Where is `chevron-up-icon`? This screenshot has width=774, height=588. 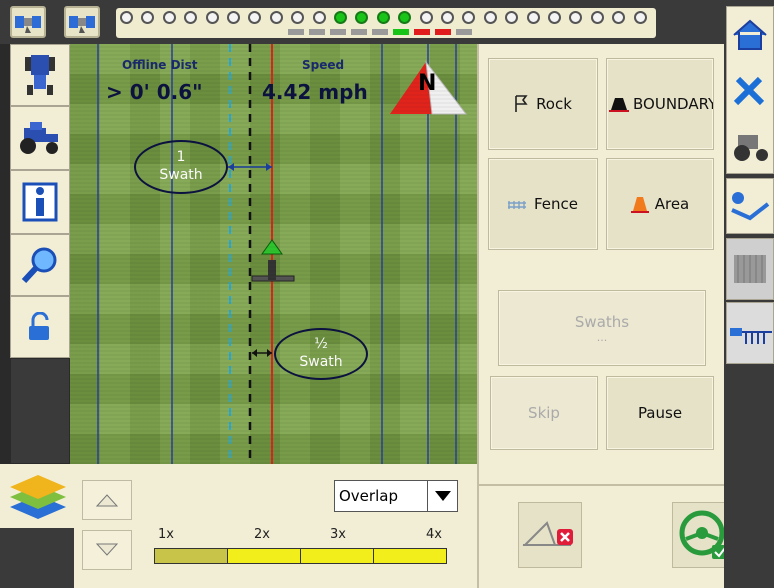 chevron-up-icon is located at coordinates (107, 500).